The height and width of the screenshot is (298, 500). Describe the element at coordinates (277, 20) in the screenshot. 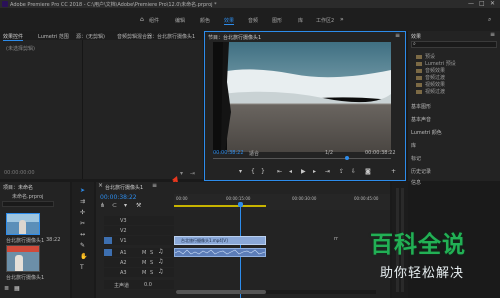

I see `workspace-tab-5: 图形` at that location.